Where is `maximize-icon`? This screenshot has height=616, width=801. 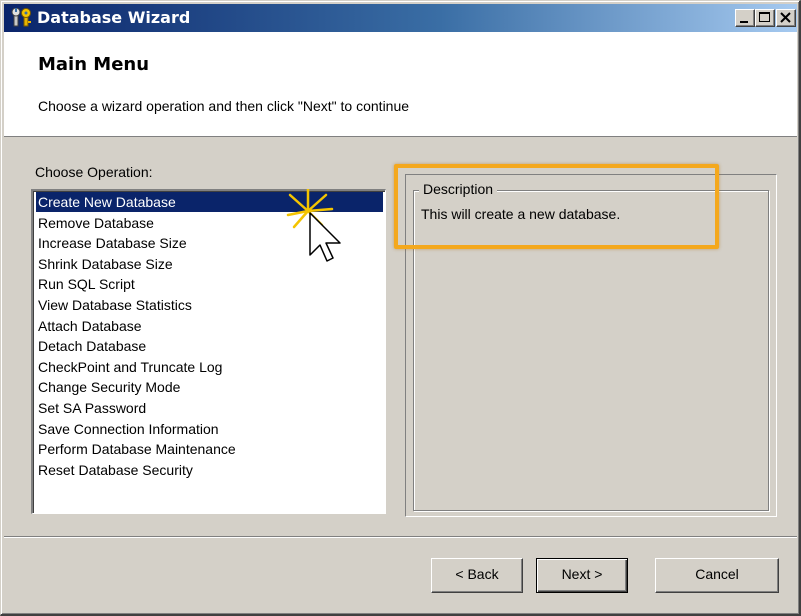 maximize-icon is located at coordinates (764, 17).